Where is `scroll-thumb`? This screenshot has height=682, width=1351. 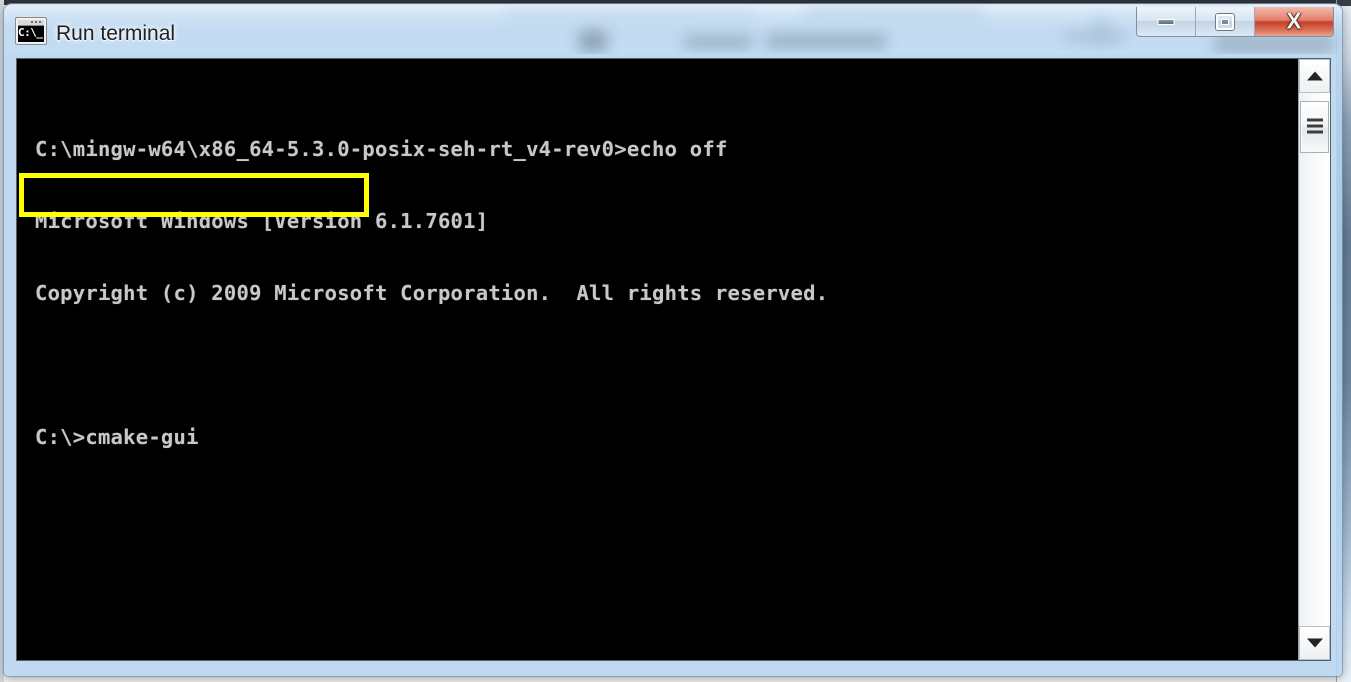 scroll-thumb is located at coordinates (1314, 127).